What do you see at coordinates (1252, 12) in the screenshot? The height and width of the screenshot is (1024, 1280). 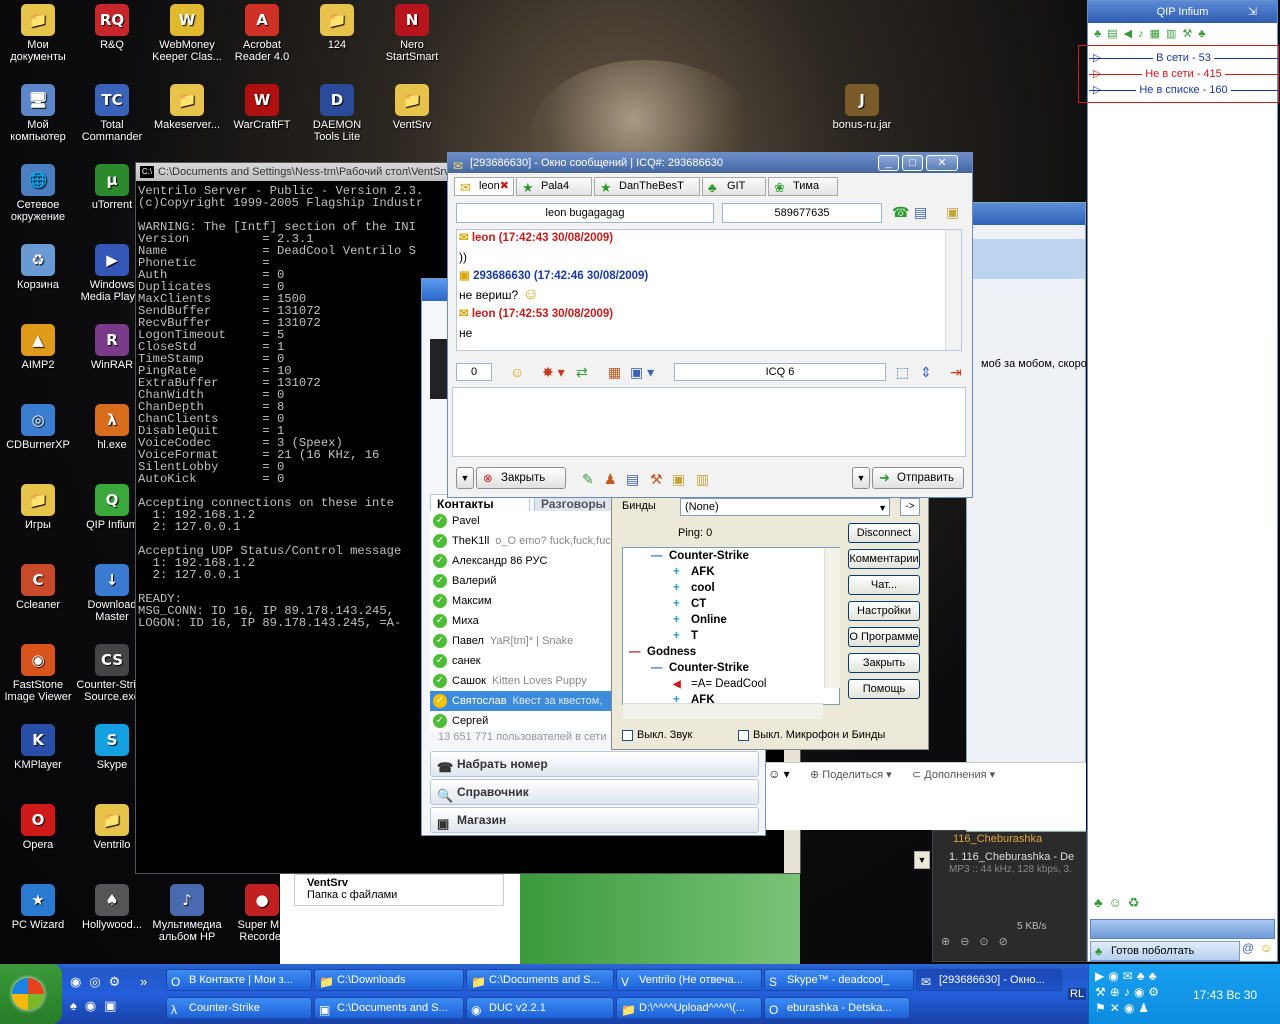 I see `qip-pin-icon: ⇲` at bounding box center [1252, 12].